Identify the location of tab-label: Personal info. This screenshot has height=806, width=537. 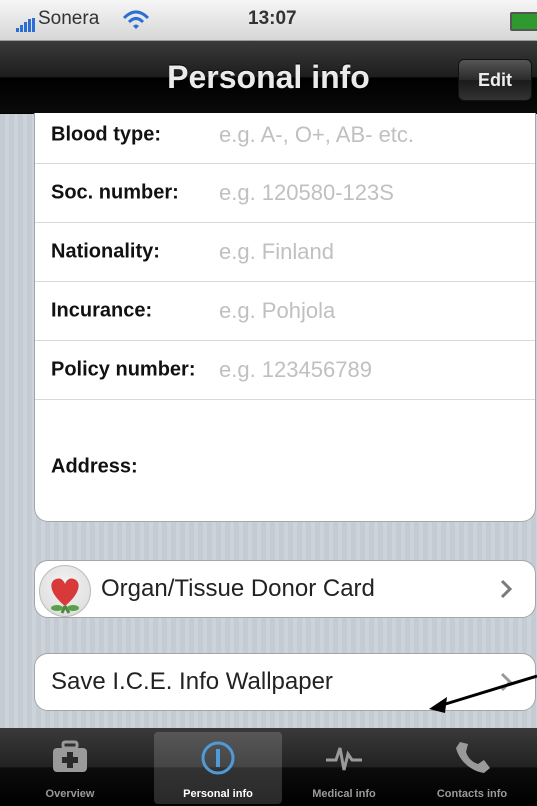
(218, 794).